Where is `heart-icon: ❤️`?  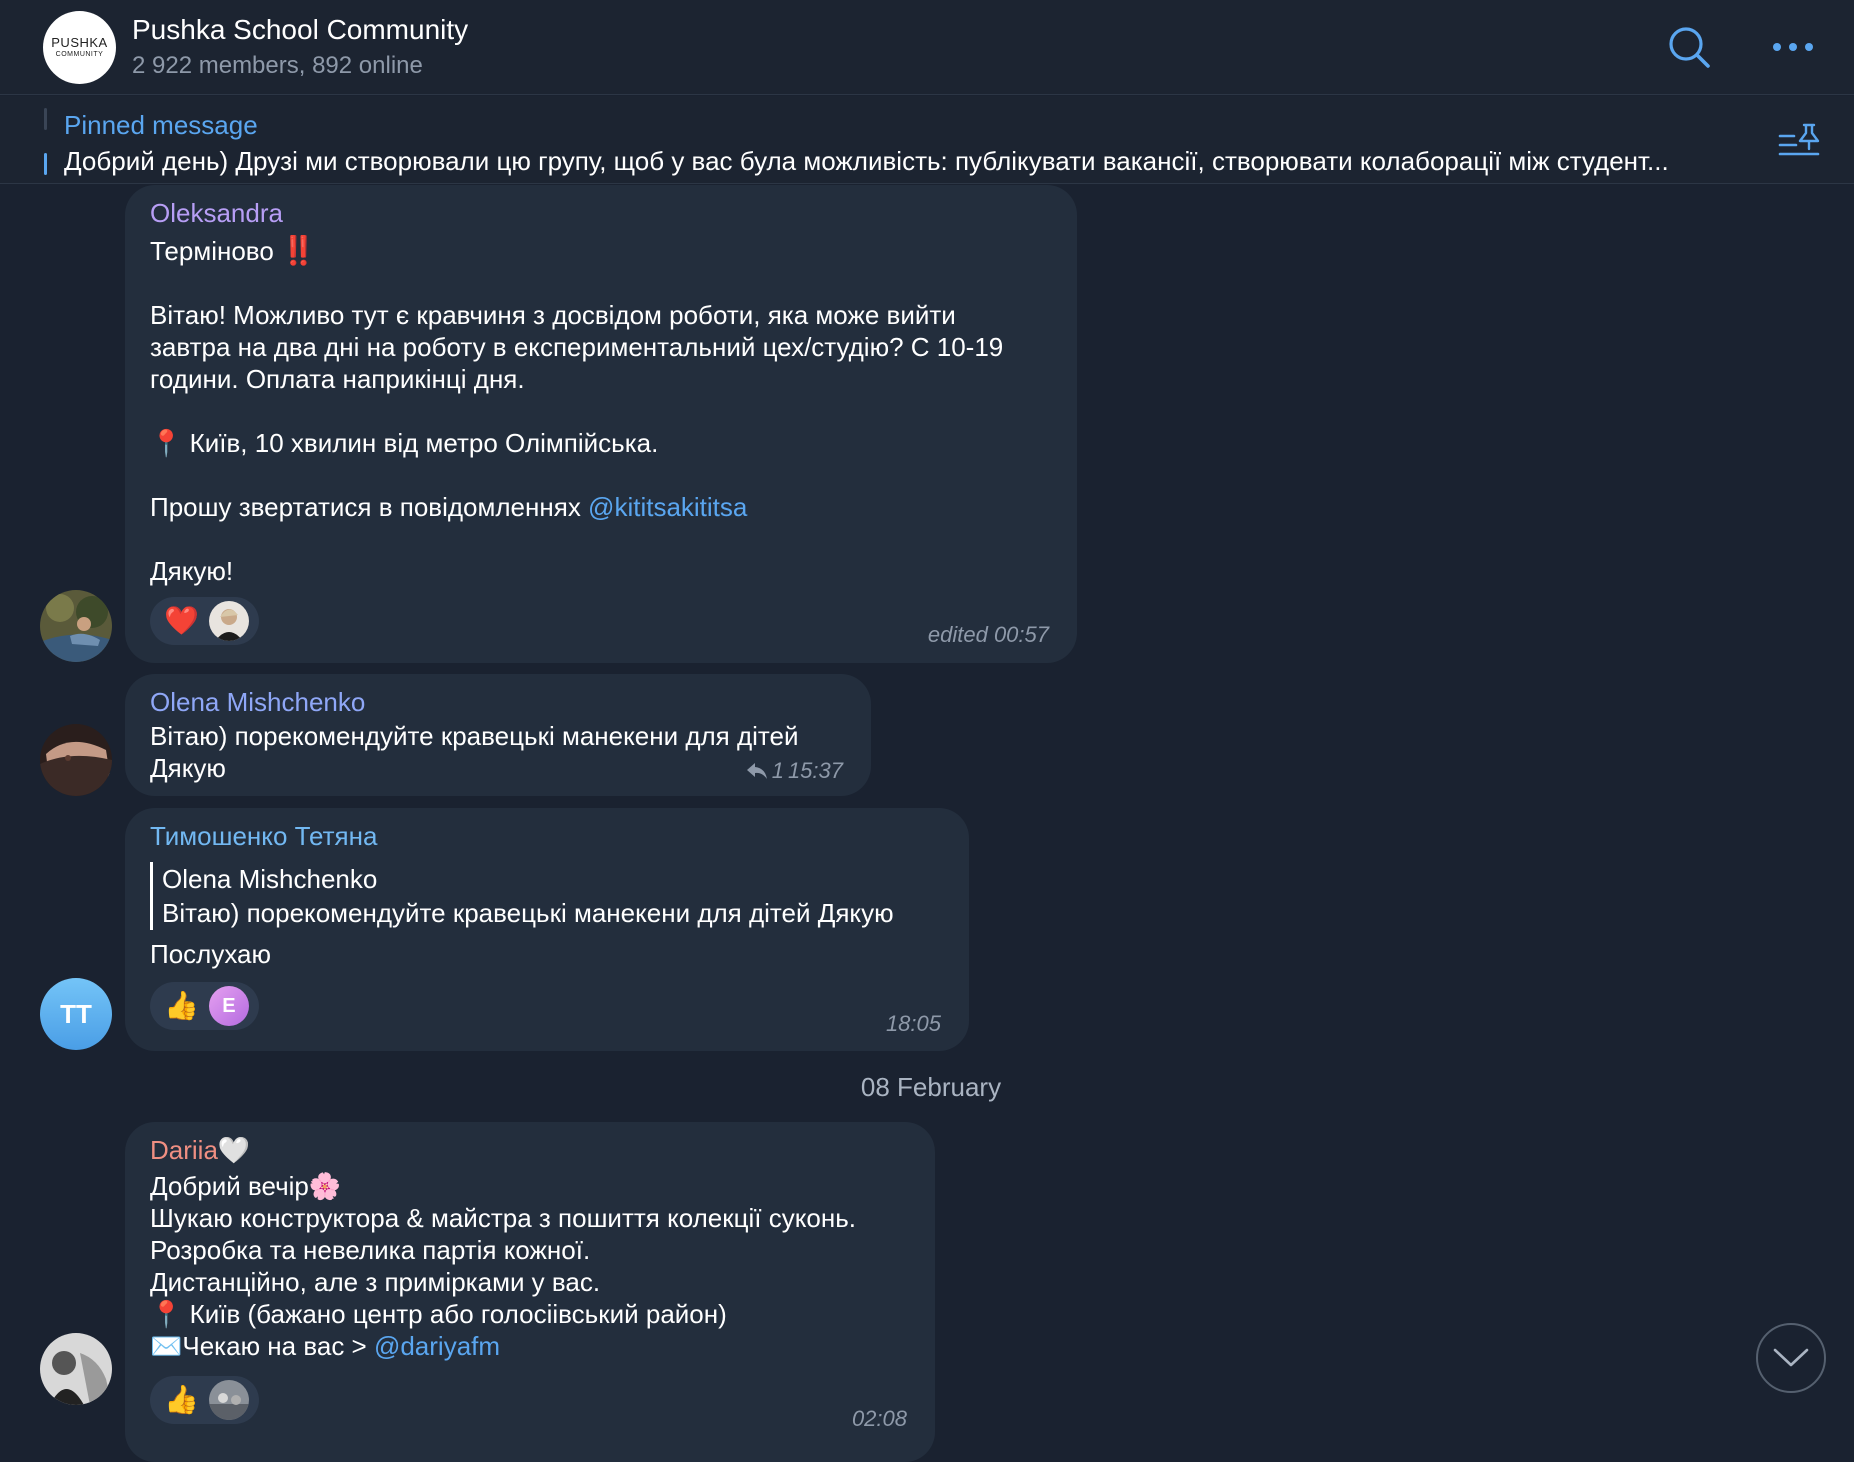
heart-icon: ❤️ is located at coordinates (181, 620).